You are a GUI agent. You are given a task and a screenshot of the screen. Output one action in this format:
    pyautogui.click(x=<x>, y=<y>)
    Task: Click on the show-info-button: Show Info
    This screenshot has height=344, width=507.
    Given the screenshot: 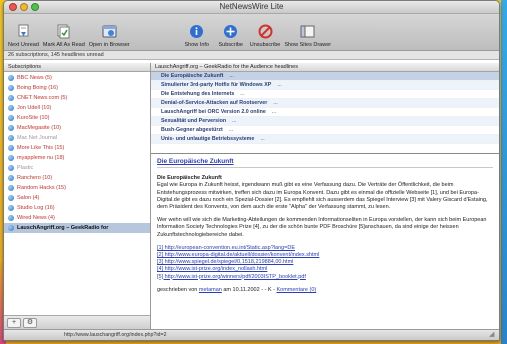 What is the action you would take?
    pyautogui.click(x=197, y=35)
    